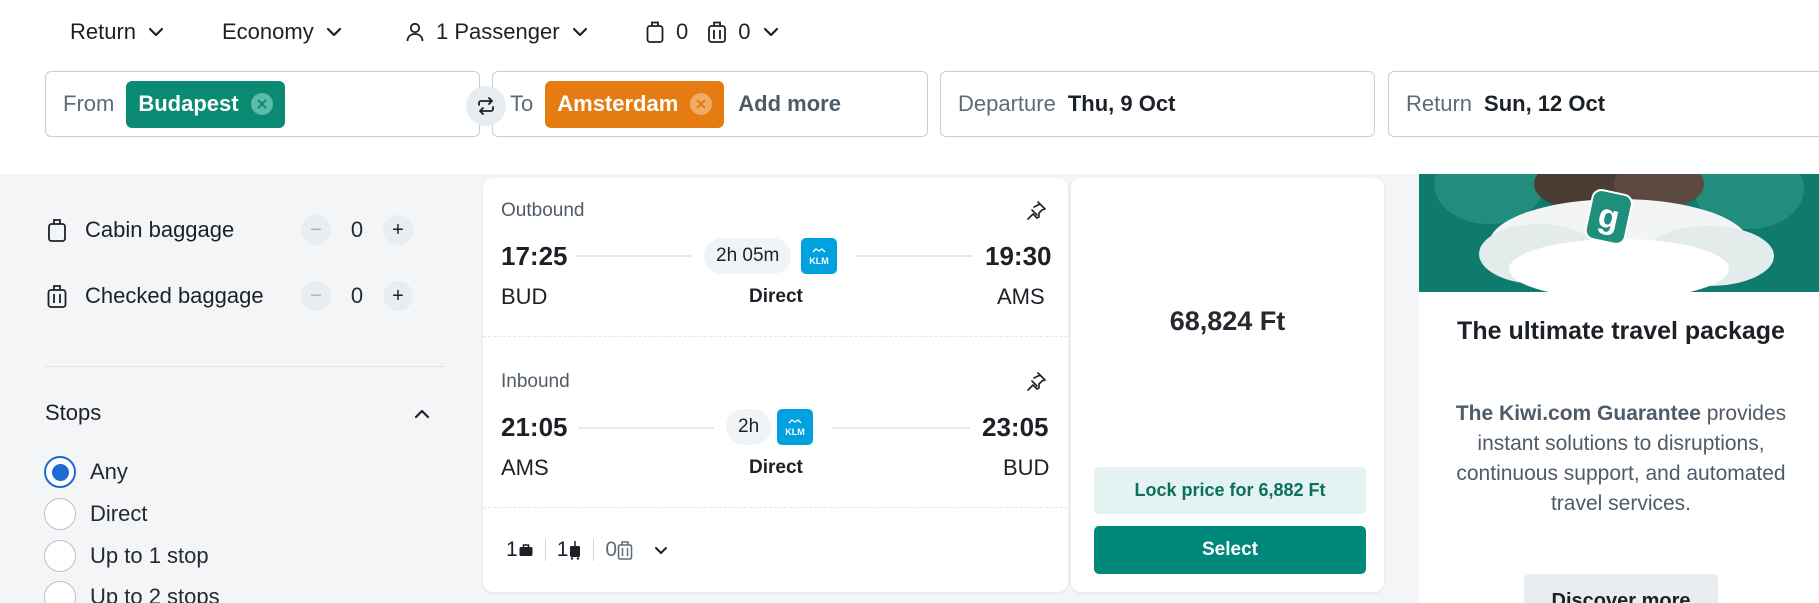  I want to click on swap-icon, so click(486, 106).